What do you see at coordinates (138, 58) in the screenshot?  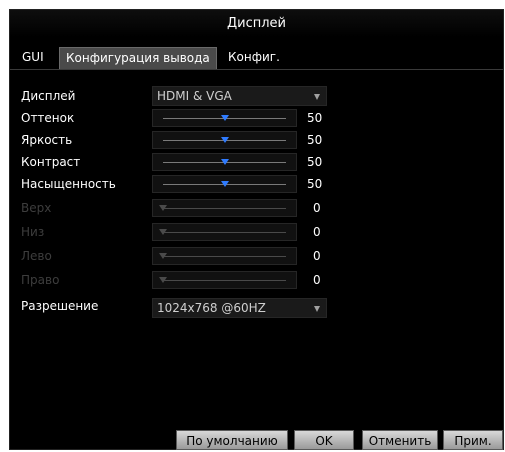 I see `tab-output-config: Конфигурация вывода` at bounding box center [138, 58].